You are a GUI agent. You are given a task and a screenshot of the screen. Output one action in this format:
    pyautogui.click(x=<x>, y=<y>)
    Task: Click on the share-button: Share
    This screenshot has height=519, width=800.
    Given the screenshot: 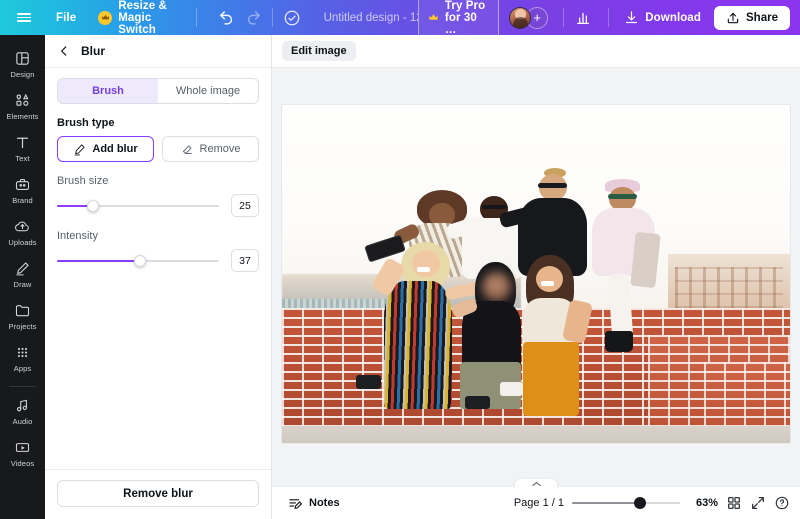 What is the action you would take?
    pyautogui.click(x=752, y=17)
    